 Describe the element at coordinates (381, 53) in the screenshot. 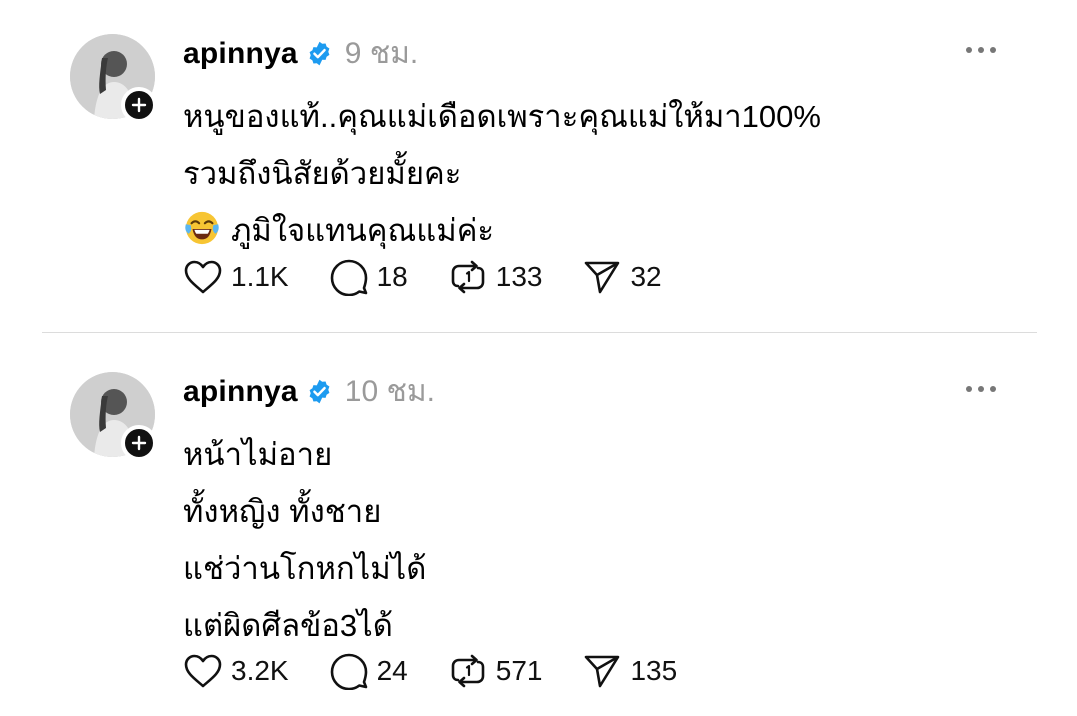

I see `timestamp: 9 ชม.` at that location.